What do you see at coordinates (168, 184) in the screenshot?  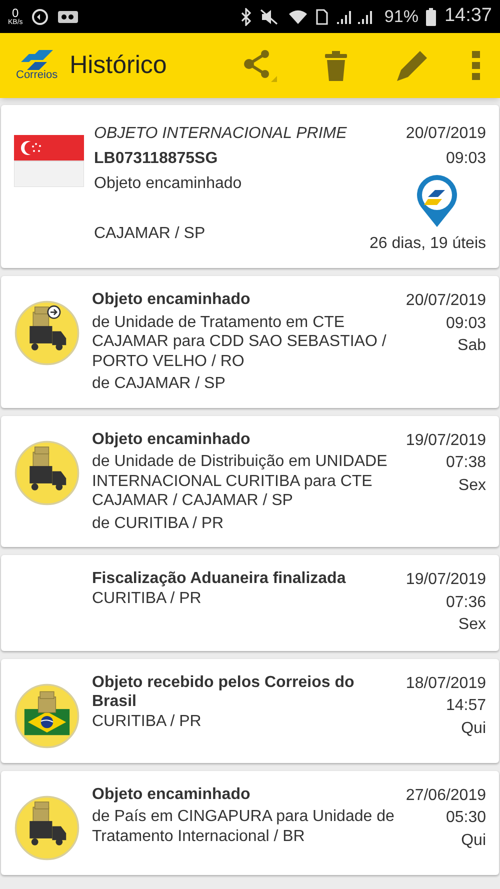 I see `status-text: Objeto encaminhado` at bounding box center [168, 184].